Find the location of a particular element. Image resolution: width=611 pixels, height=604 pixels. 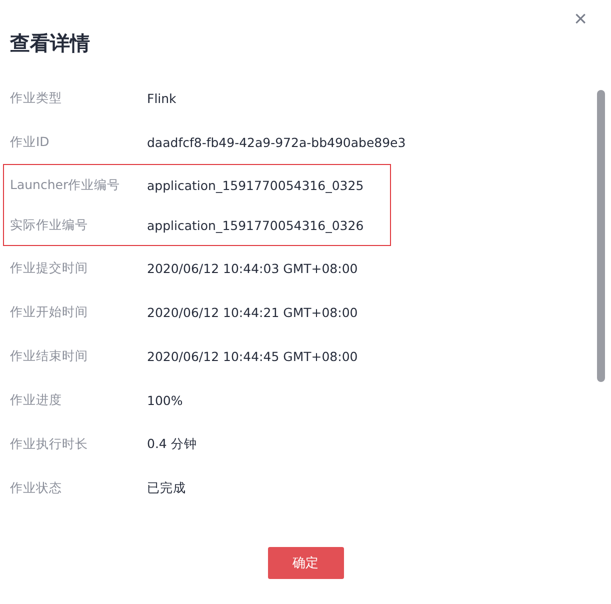

dialog-title: 查看详情 is located at coordinates (50, 43).